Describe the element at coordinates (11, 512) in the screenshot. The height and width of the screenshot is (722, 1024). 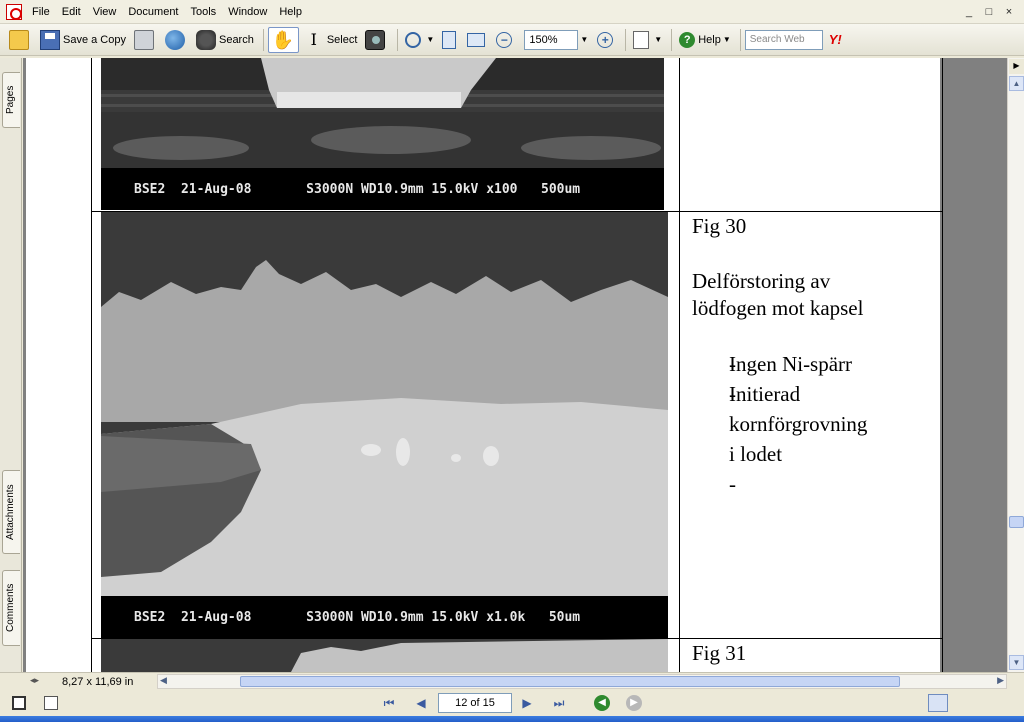
I see `tab-attachments: Attachments` at that location.